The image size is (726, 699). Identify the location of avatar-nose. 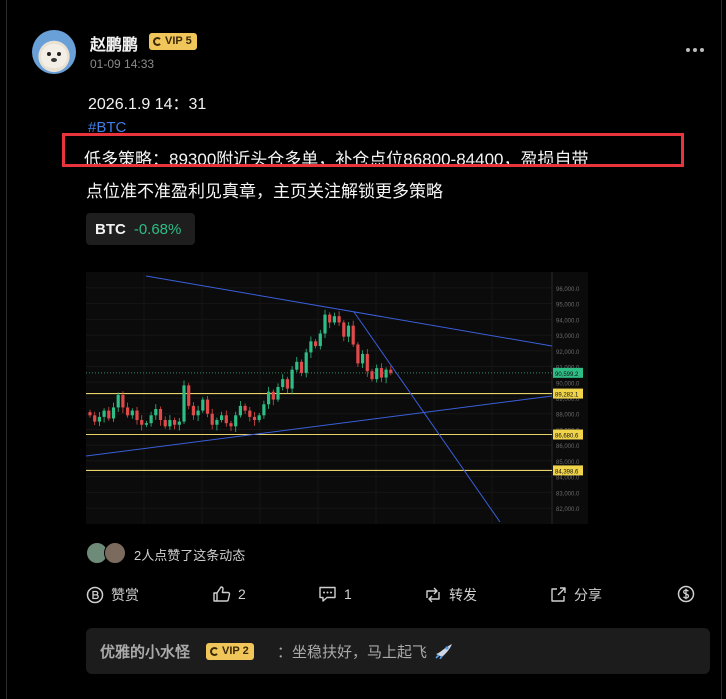
(54, 60).